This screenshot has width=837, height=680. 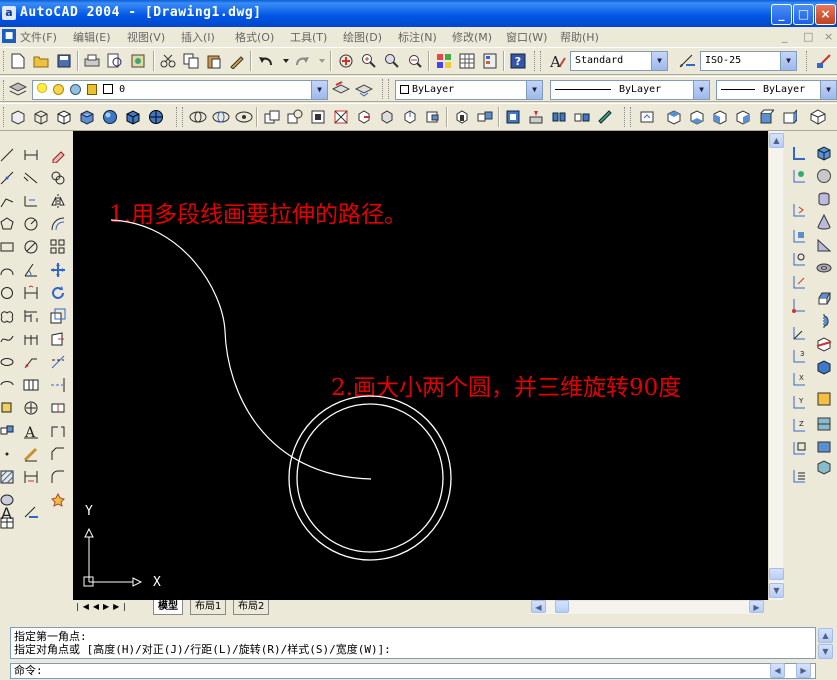 What do you see at coordinates (8, 408) in the screenshot?
I see `insert-block-icon` at bounding box center [8, 408].